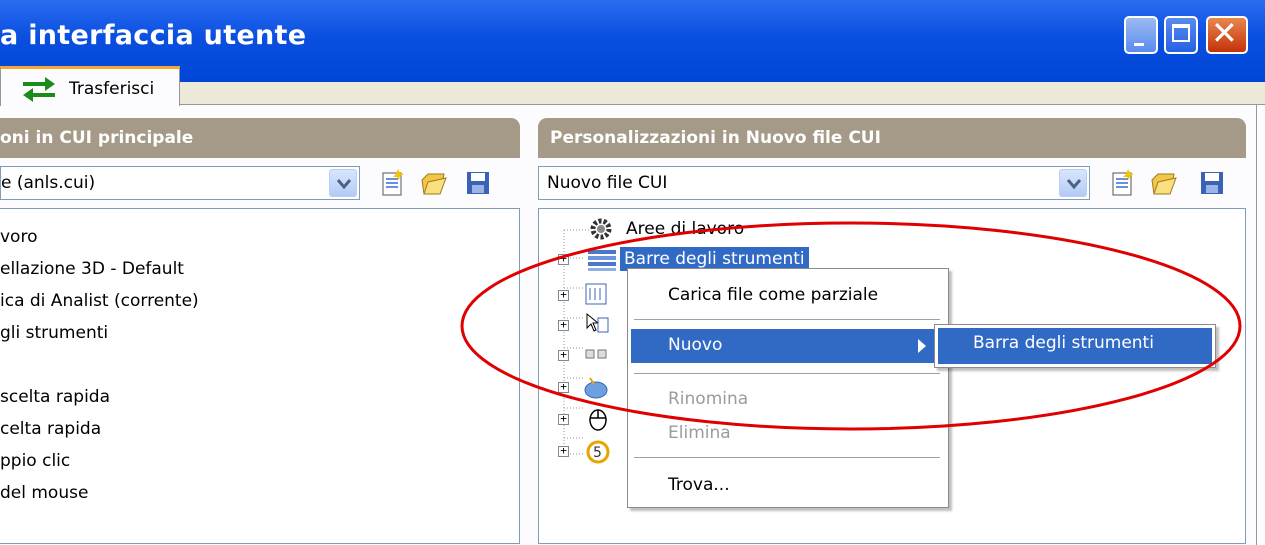 The height and width of the screenshot is (545, 1265). What do you see at coordinates (596, 294) in the screenshot?
I see `menus-icon` at bounding box center [596, 294].